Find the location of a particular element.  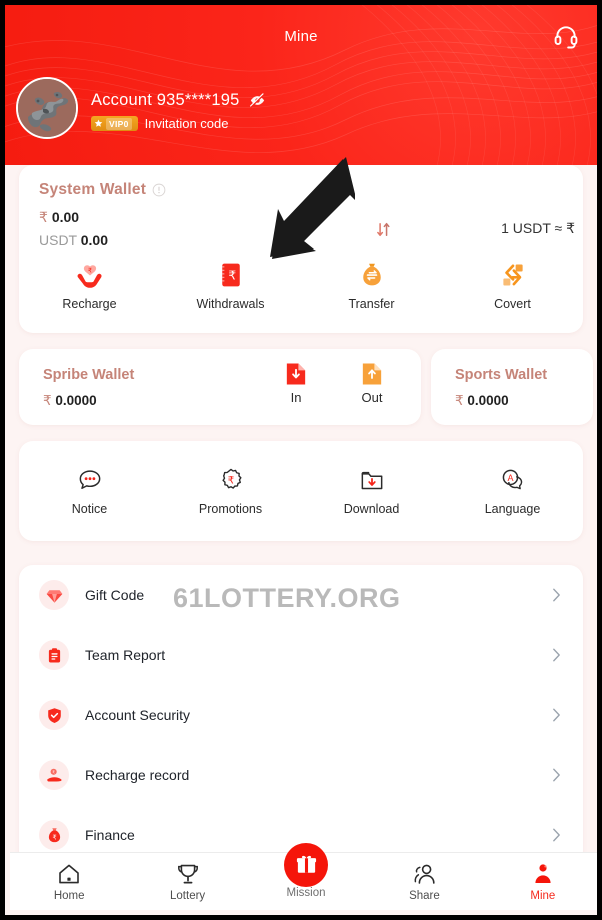

avatar is located at coordinates (47, 108).